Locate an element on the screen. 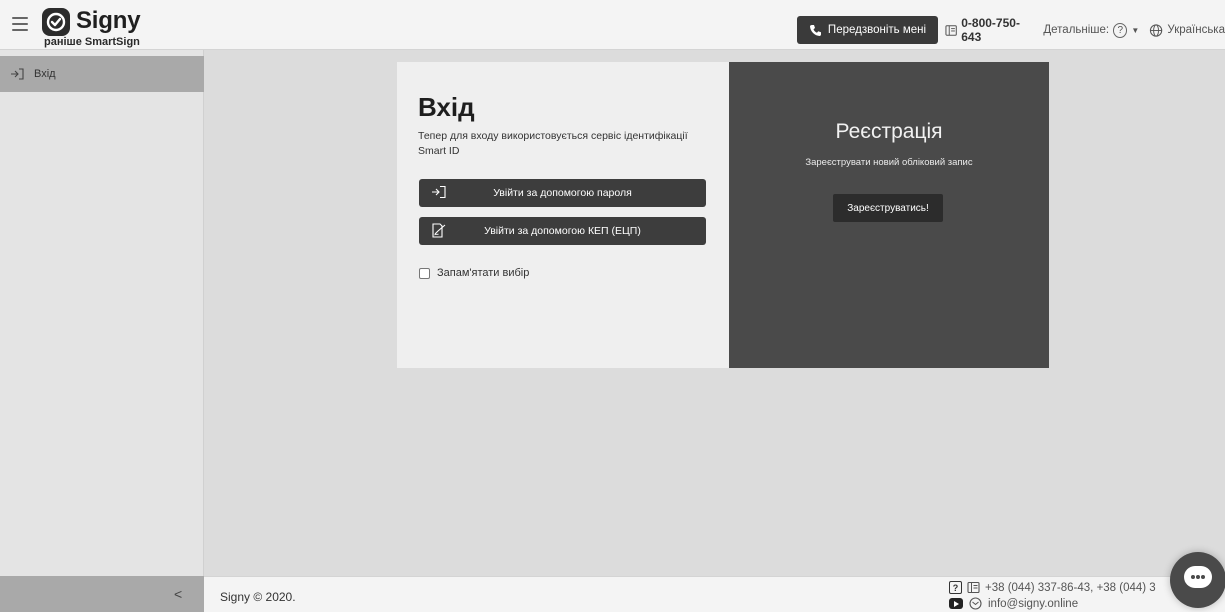 The height and width of the screenshot is (612, 1225). callback-label: Передзвоніть мені is located at coordinates (877, 30).